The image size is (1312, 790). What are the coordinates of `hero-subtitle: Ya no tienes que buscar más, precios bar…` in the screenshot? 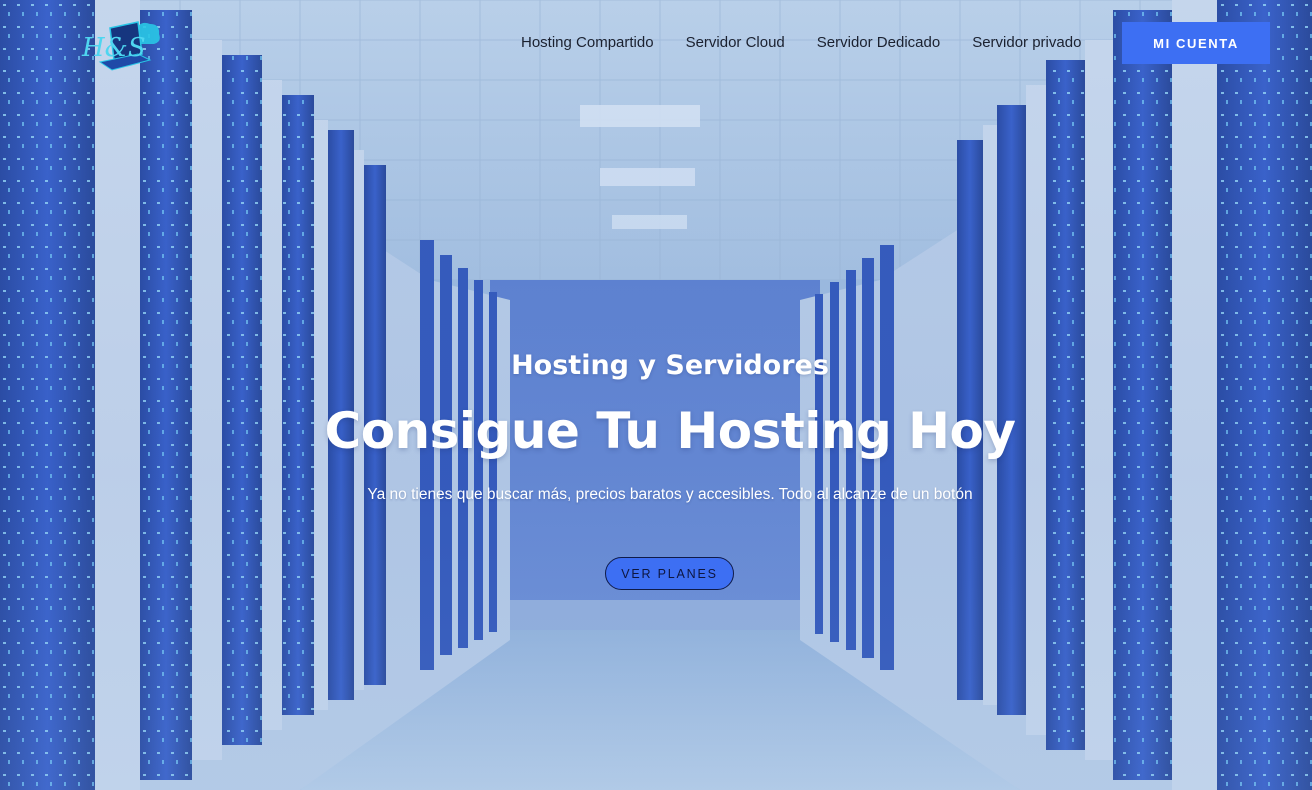 It's located at (670, 494).